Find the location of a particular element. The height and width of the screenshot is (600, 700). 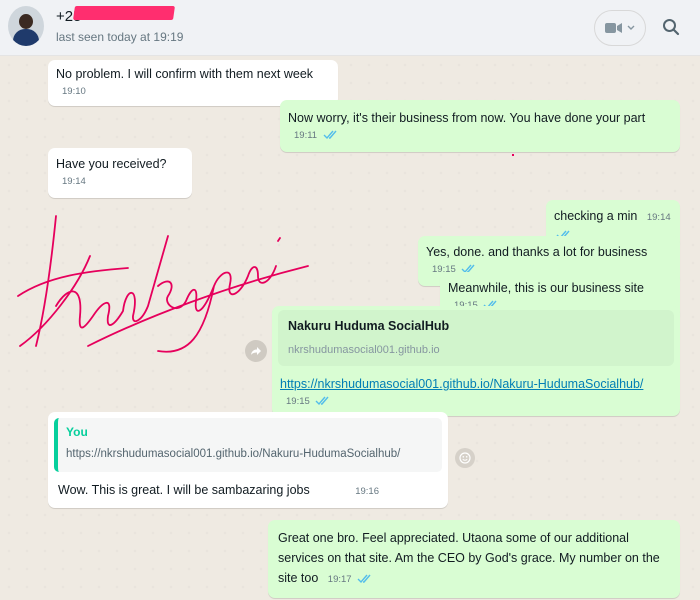

message-time: 19:16 is located at coordinates (367, 491).